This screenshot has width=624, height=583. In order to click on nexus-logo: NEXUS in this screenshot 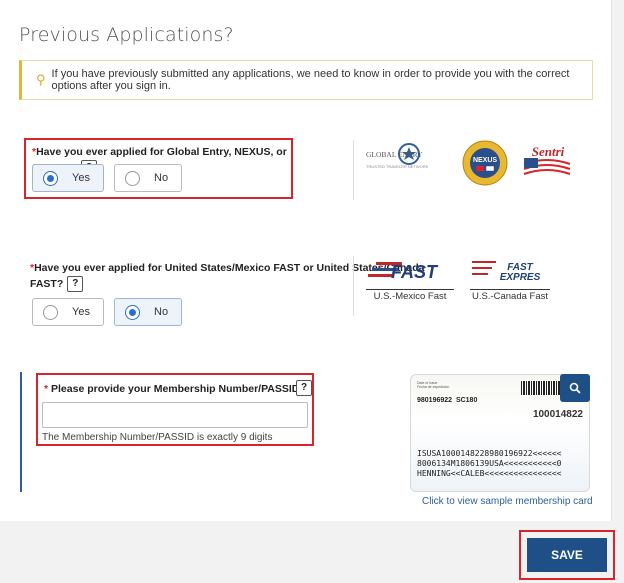, I will do `click(485, 163)`.